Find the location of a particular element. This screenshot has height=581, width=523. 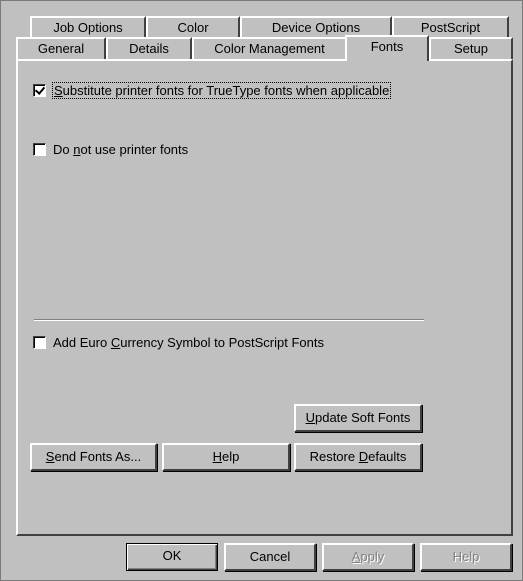

restore-defaults-button: Restore Defaults is located at coordinates (358, 457).